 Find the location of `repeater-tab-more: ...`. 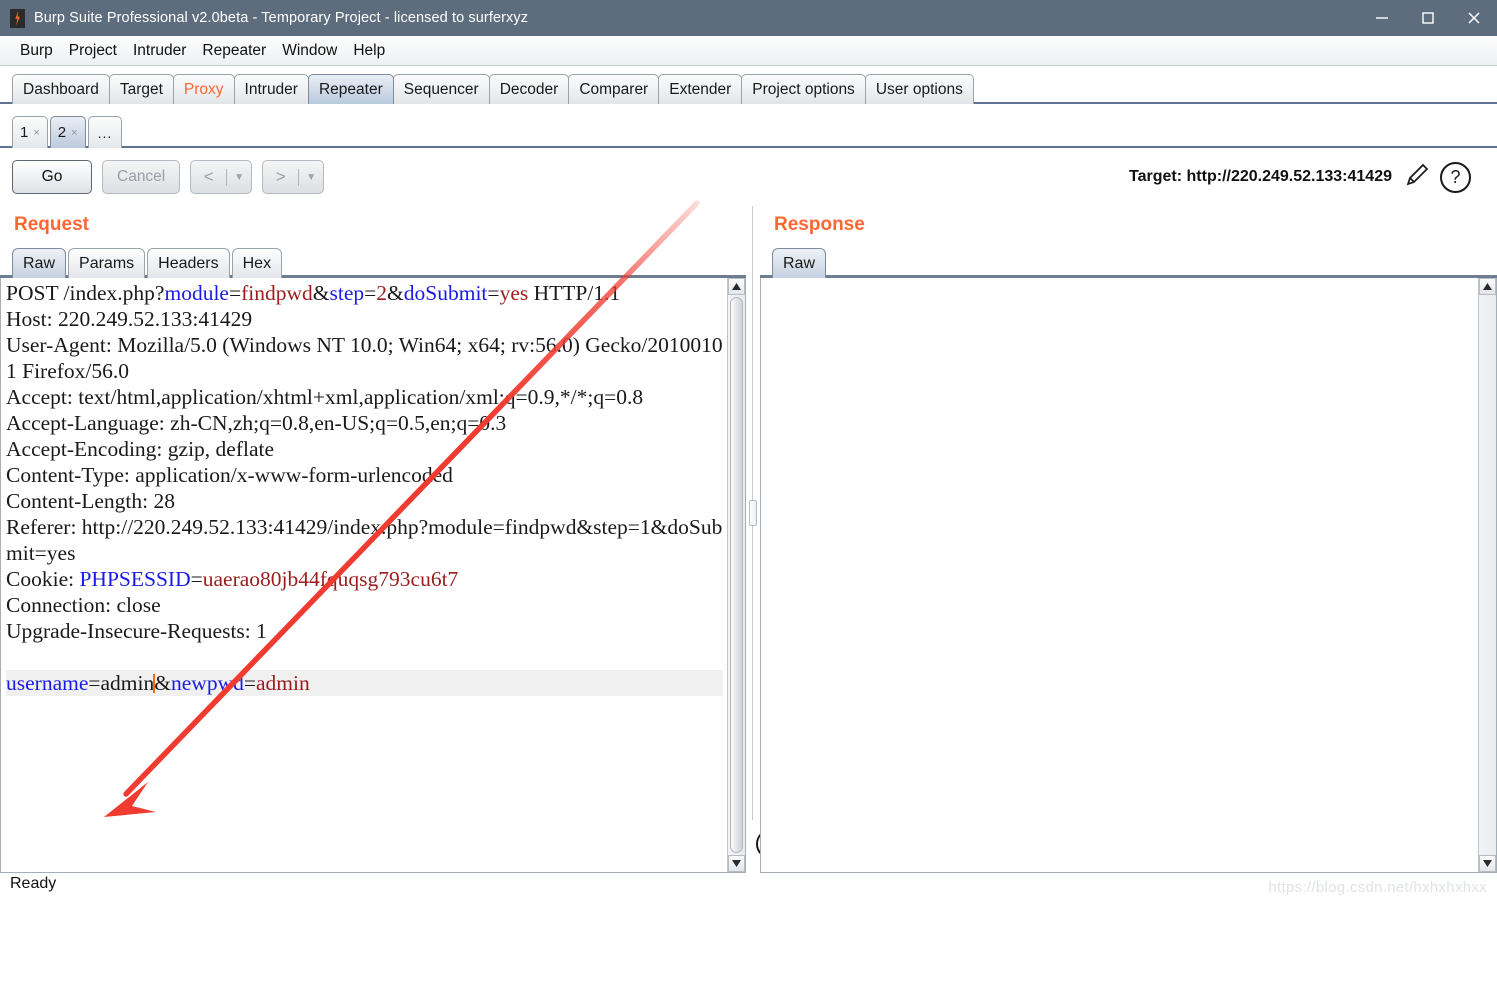

repeater-tab-more: ... is located at coordinates (105, 132).